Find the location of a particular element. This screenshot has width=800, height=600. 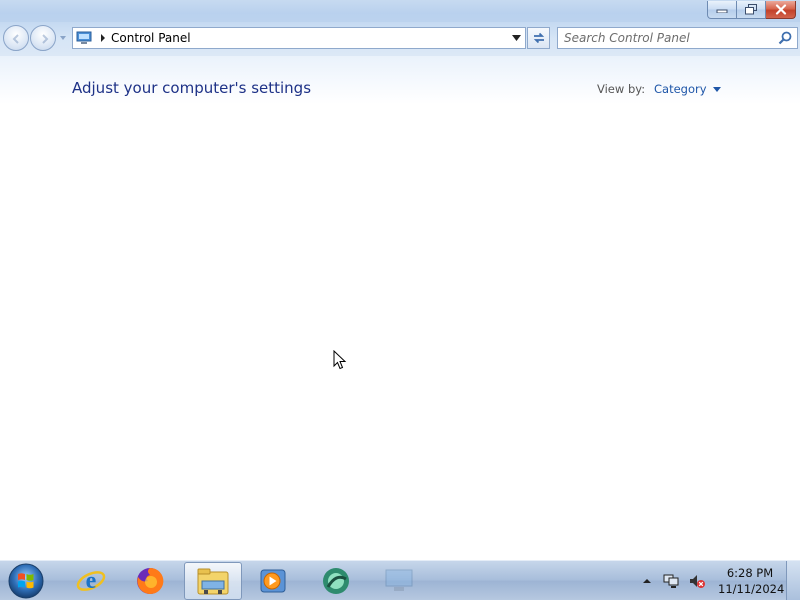

restore-icon is located at coordinates (751, 9).